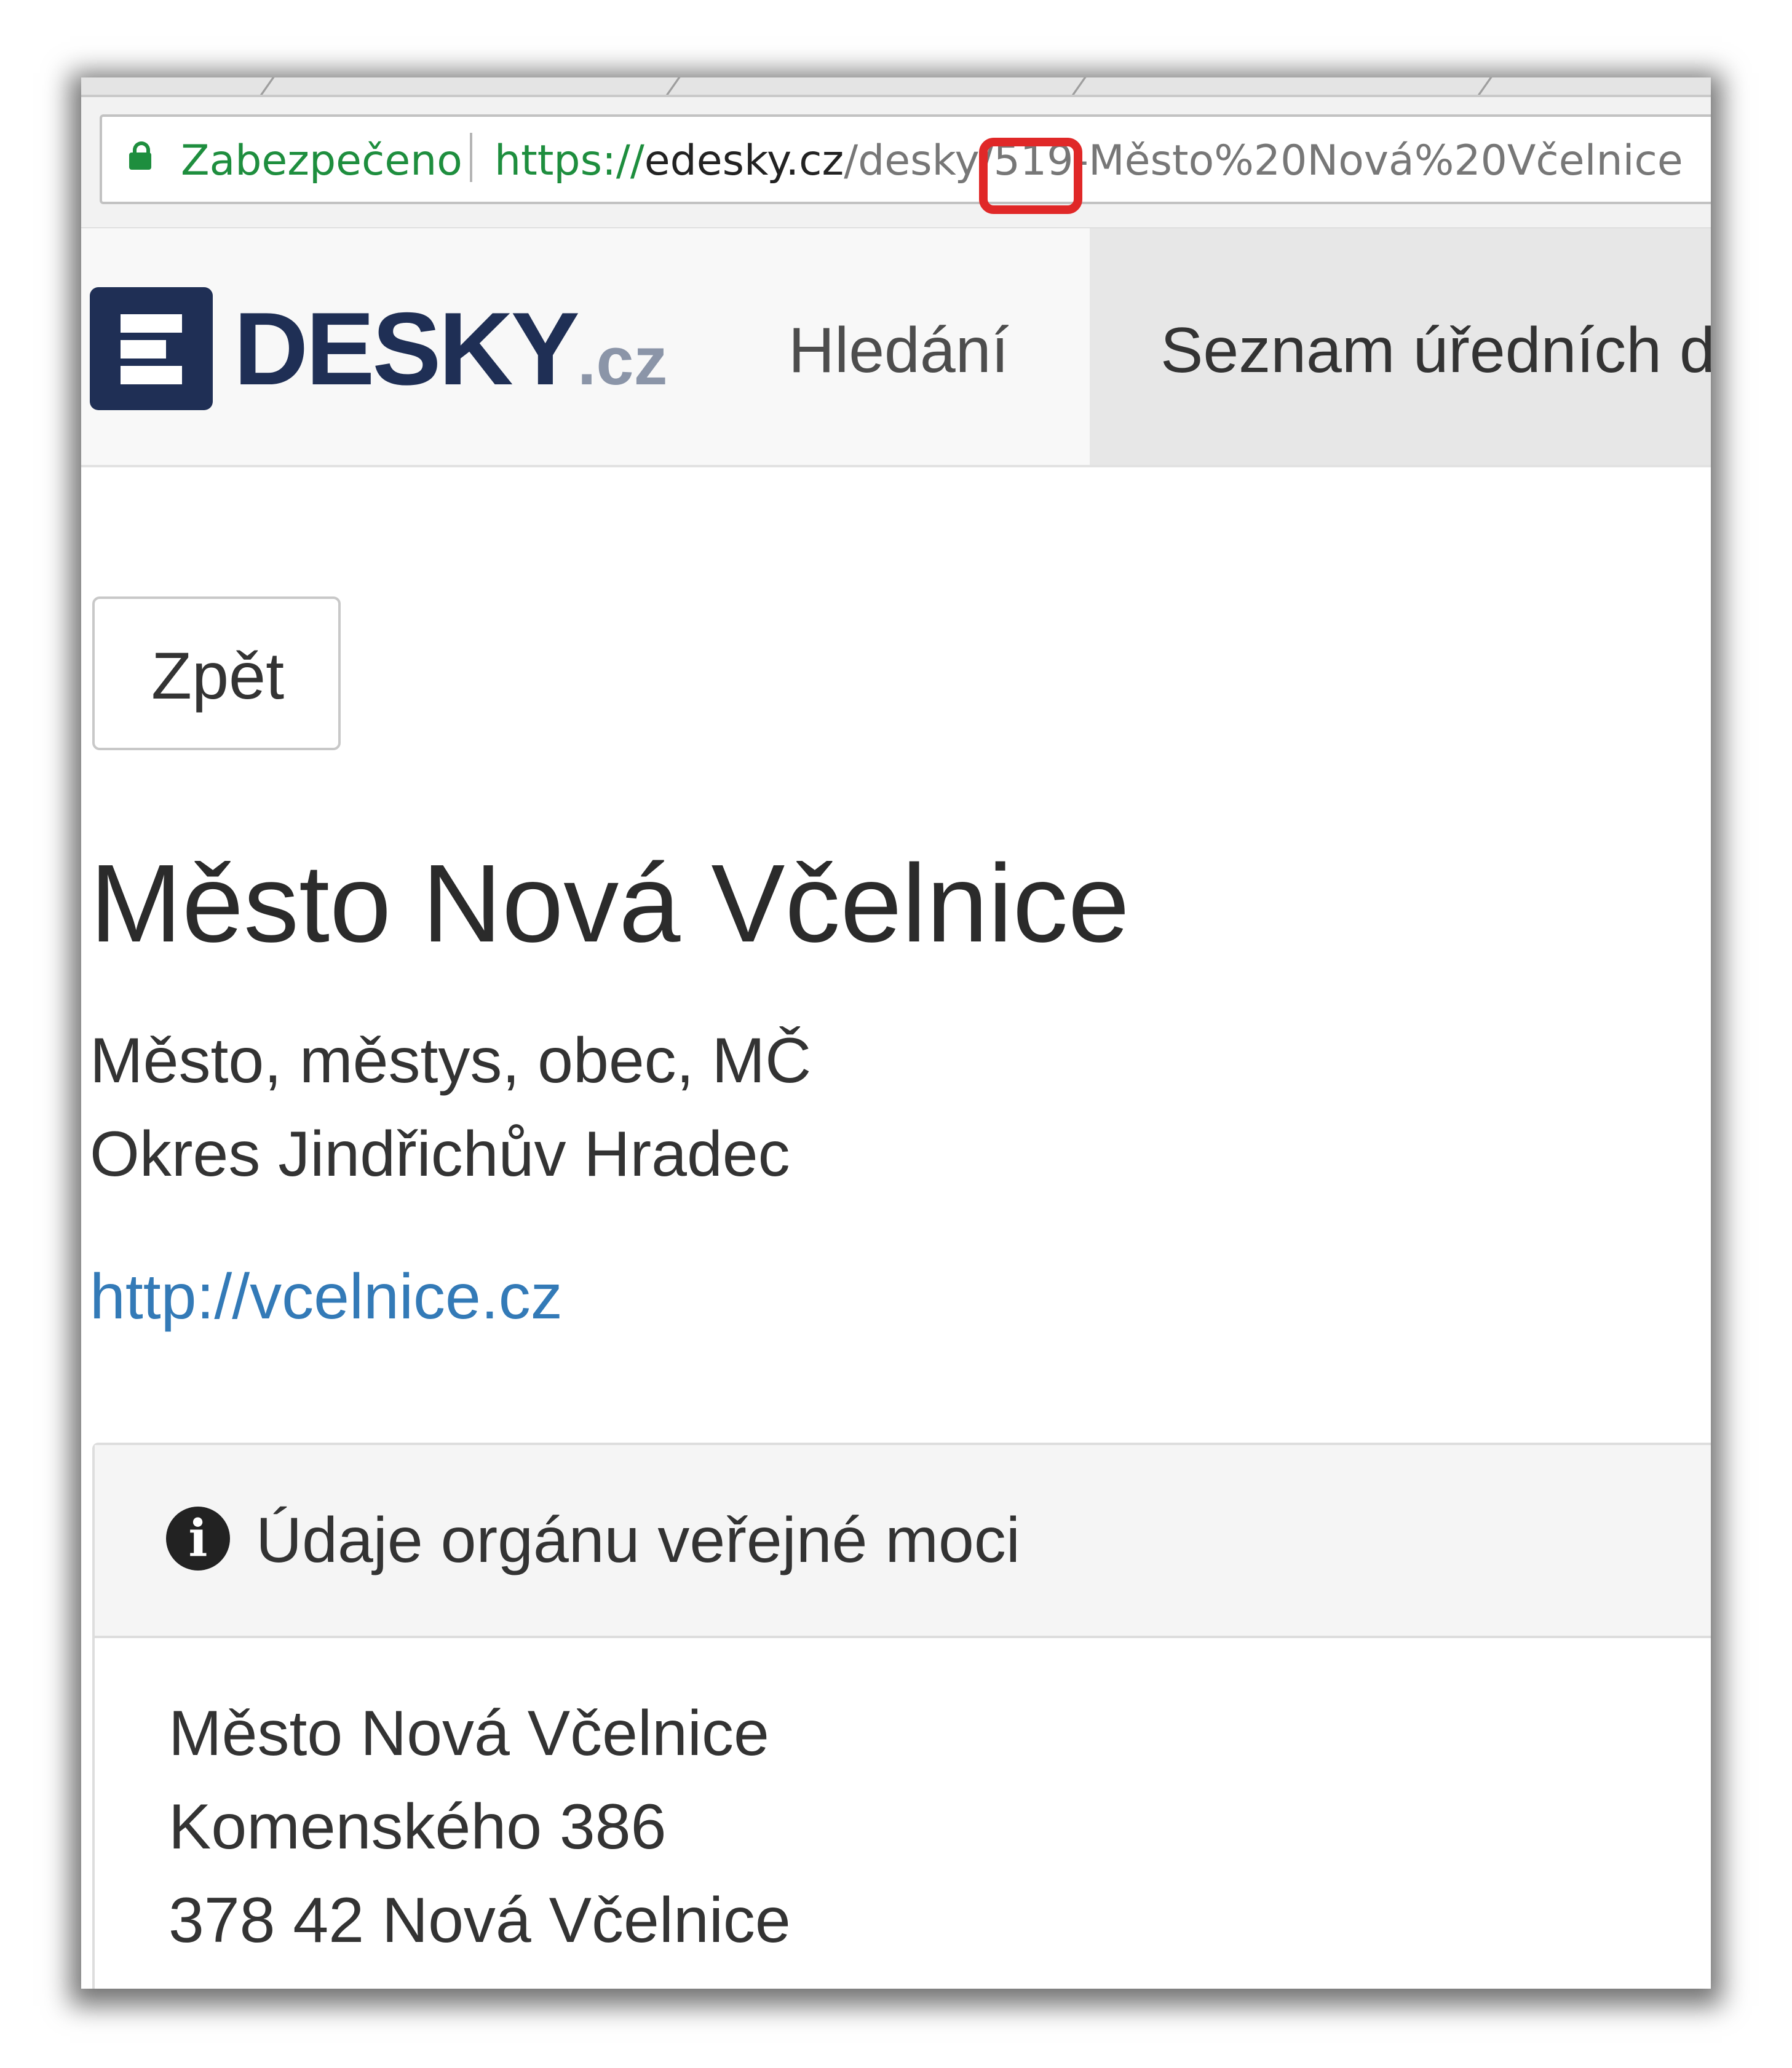 This screenshot has height=2068, width=1792. I want to click on organization-type: Město, městys, obec, MČ, so click(451, 1060).